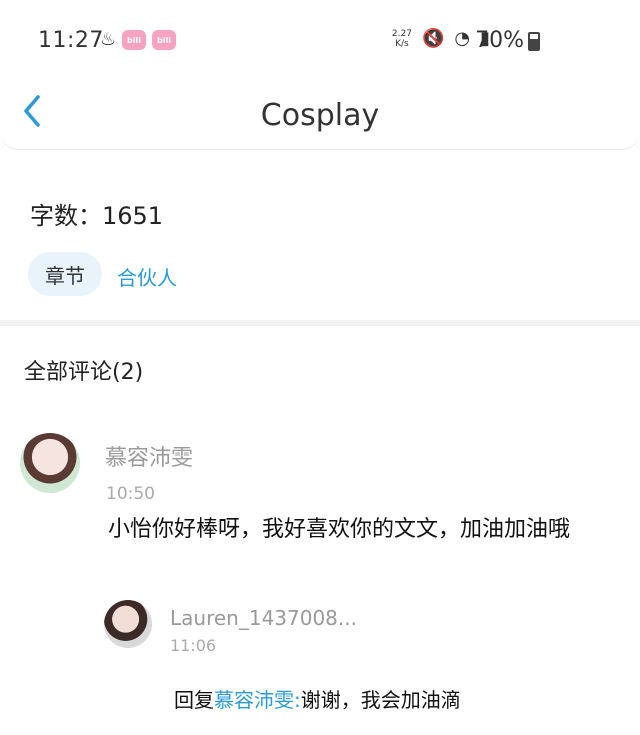 This screenshot has height=735, width=640. I want to click on tag-link: 合伙人, so click(147, 276).